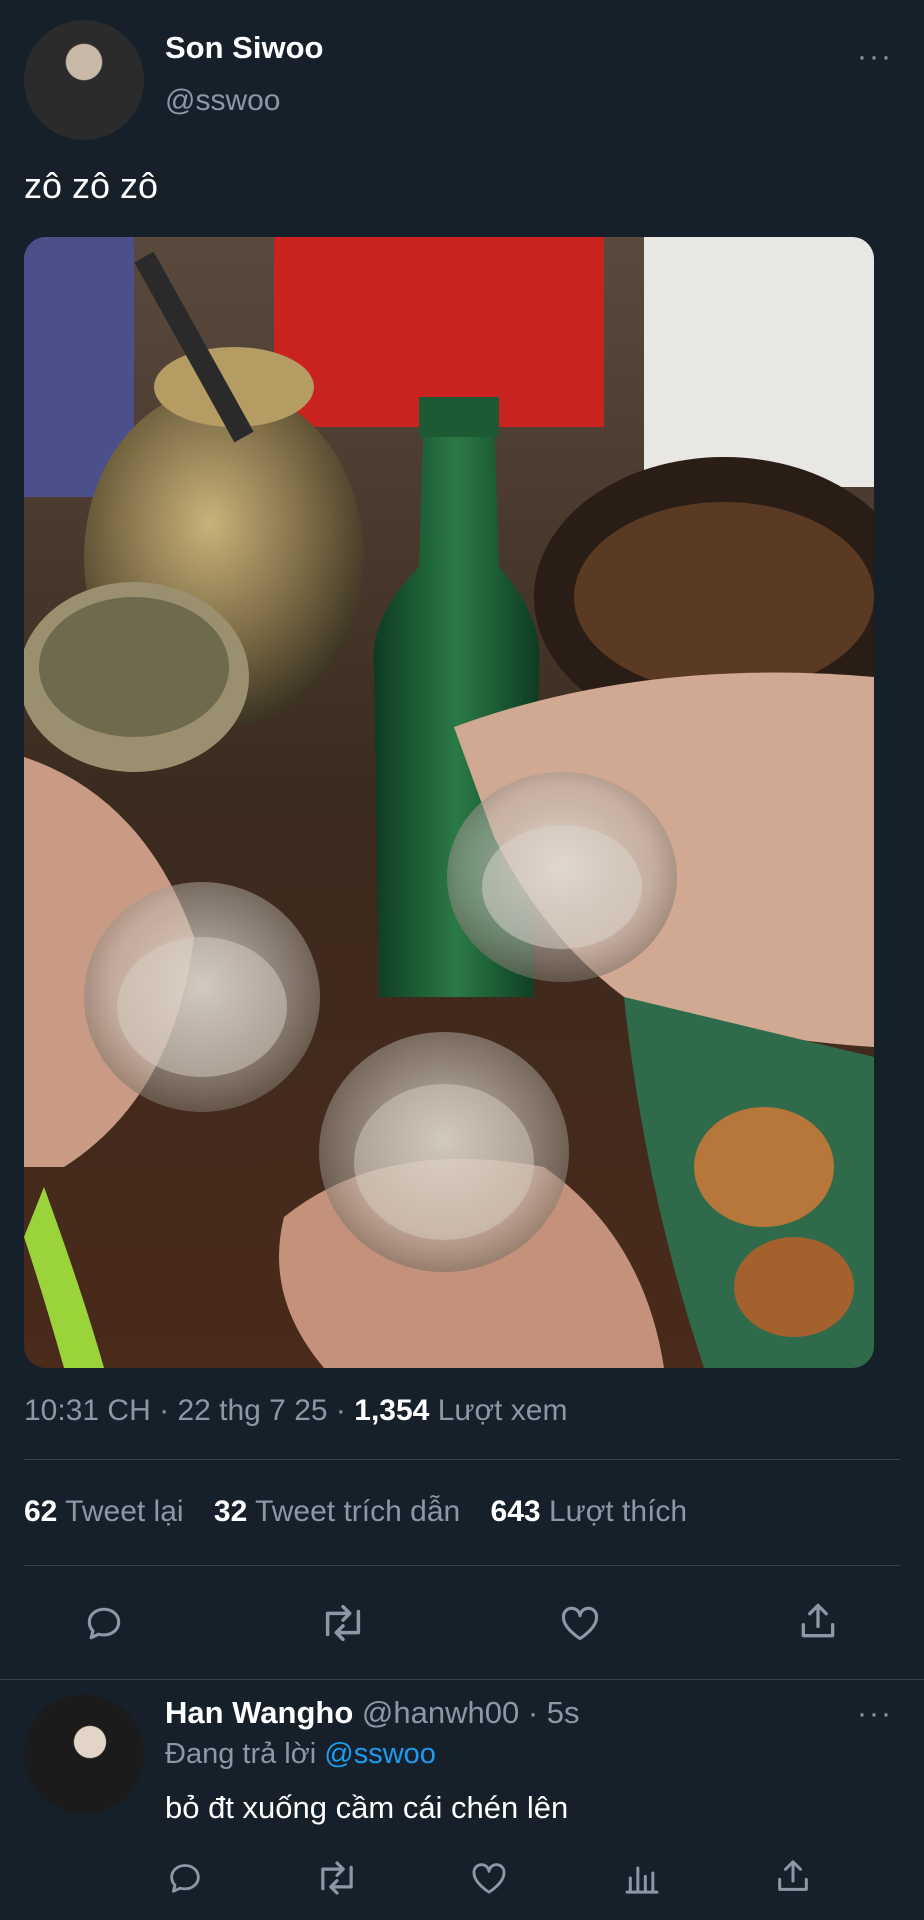 Image resolution: width=924 pixels, height=1920 pixels. I want to click on likes-stat: 643 Lượt thích, so click(589, 1511).